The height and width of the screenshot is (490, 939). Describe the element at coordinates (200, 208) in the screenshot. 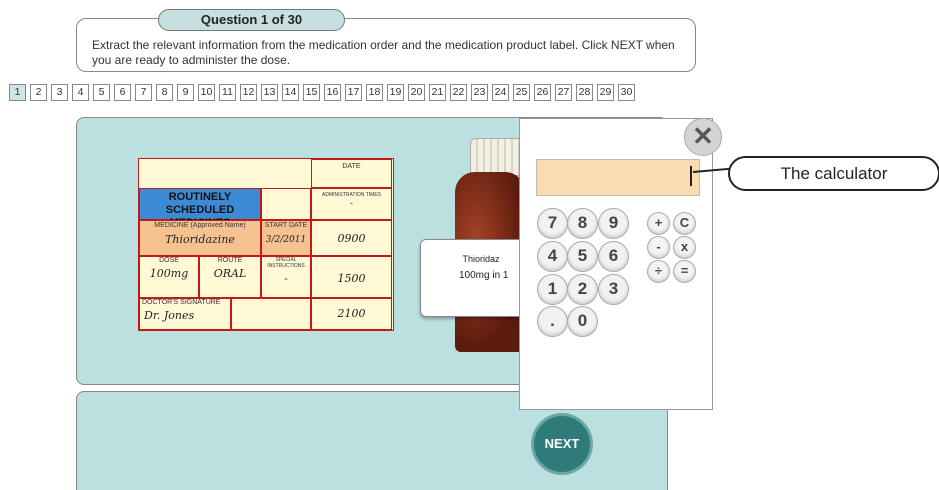

I see `chart-title: ROUTINELY SCHEDULED MEDICINES` at that location.